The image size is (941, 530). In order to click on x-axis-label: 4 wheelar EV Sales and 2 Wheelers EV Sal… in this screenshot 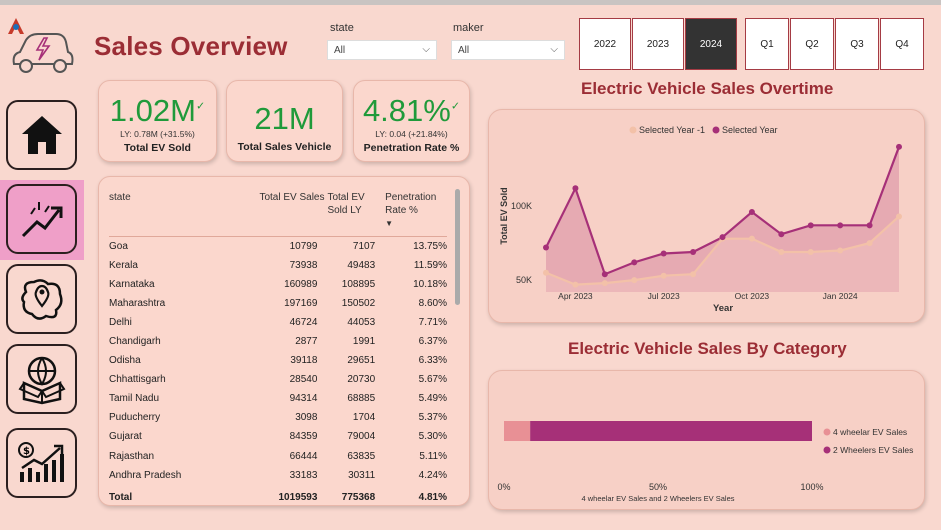, I will do `click(658, 498)`.